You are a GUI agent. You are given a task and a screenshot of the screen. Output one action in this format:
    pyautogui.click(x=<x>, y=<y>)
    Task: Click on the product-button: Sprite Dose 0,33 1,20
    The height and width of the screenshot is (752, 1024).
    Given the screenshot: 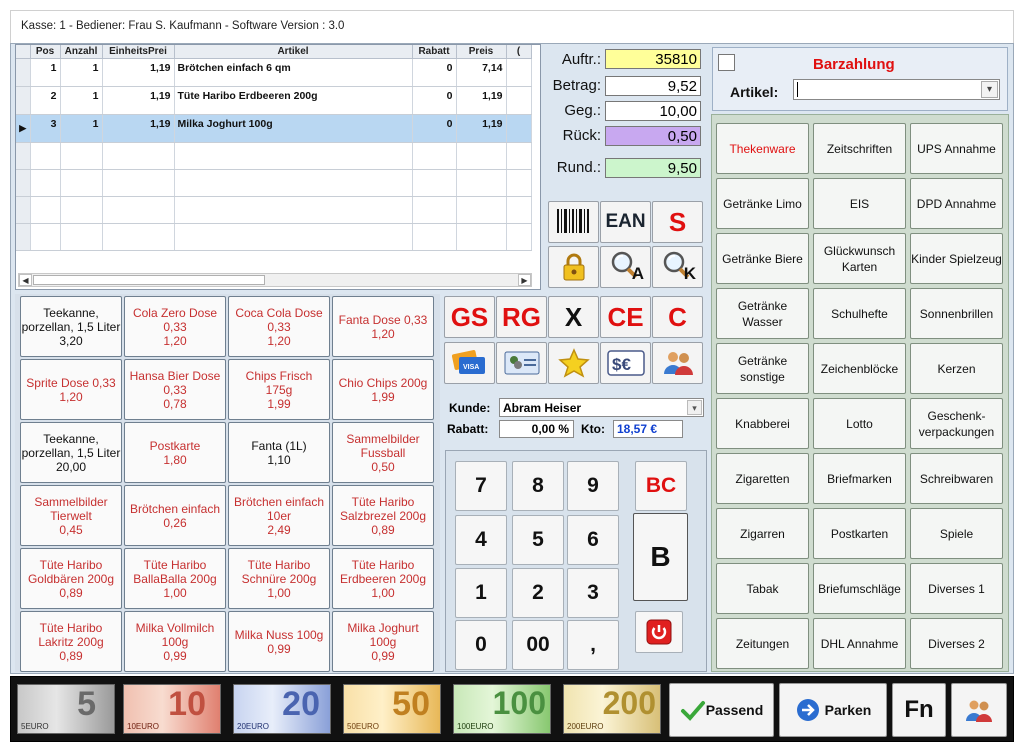 What is the action you would take?
    pyautogui.click(x=71, y=389)
    